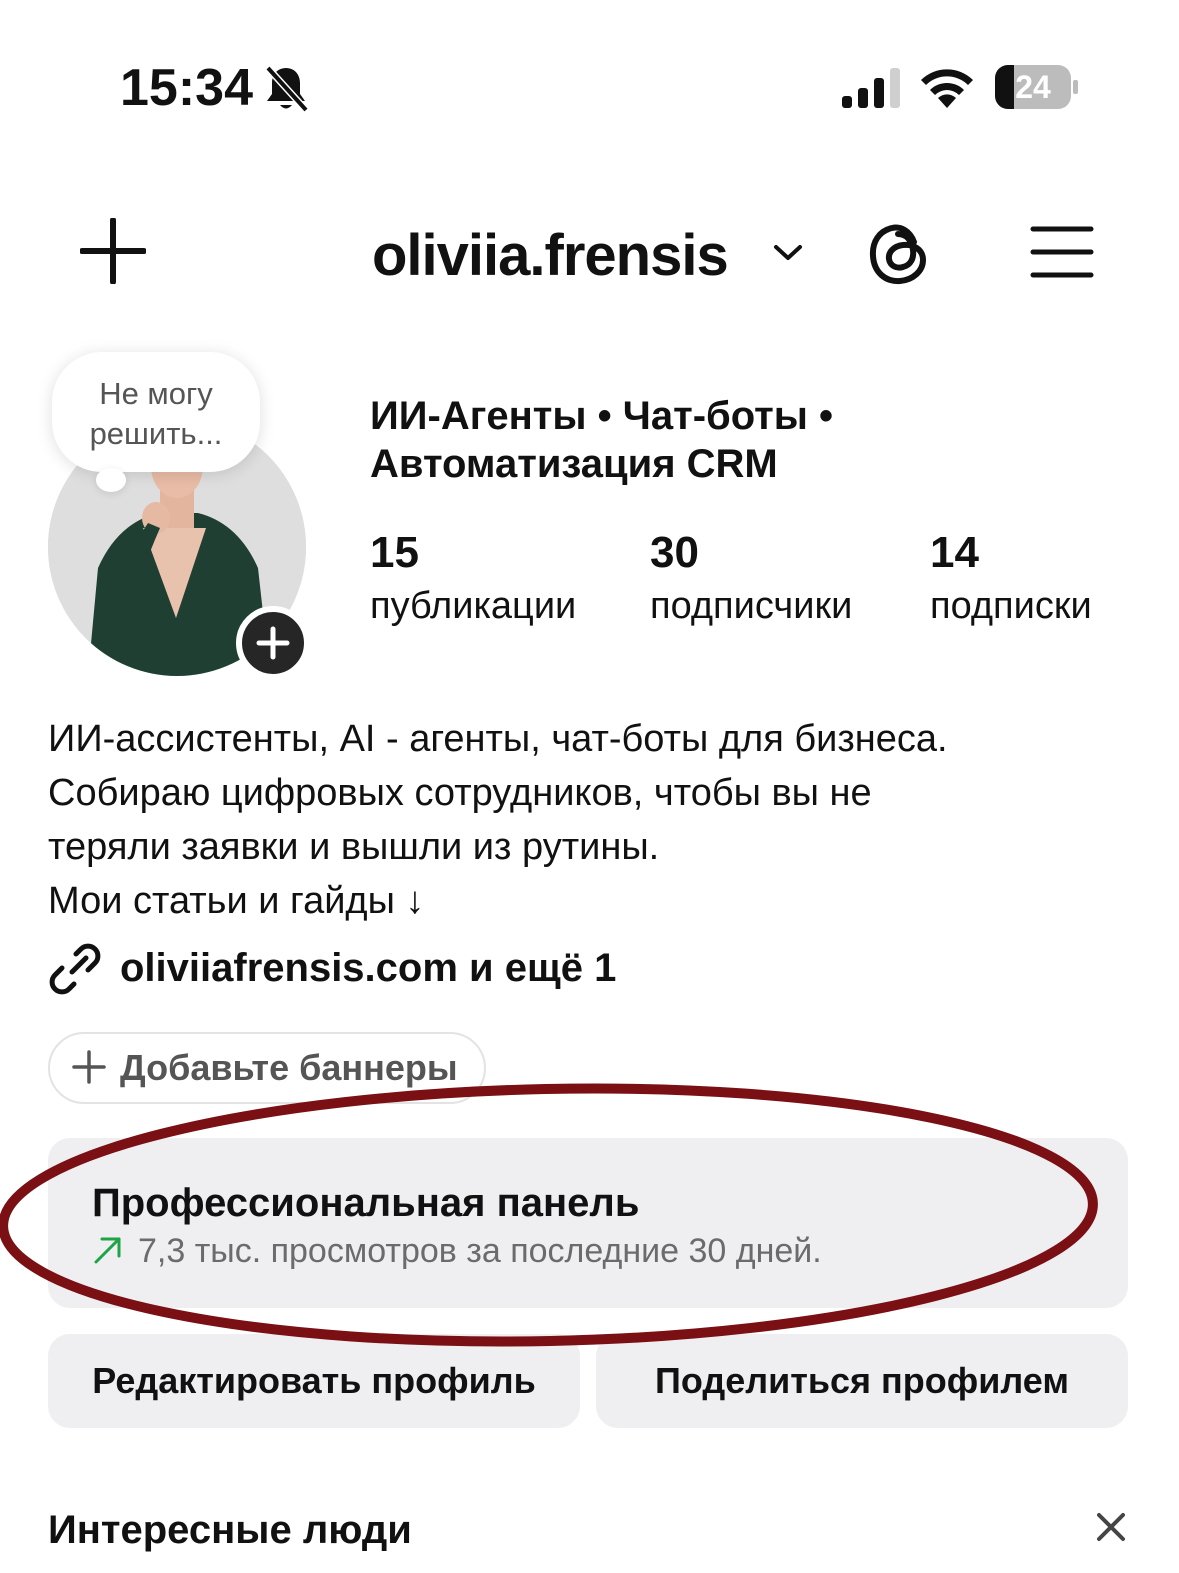 This screenshot has height=1573, width=1179. I want to click on add-banners-label: Добавьте баннеры, so click(289, 1067).